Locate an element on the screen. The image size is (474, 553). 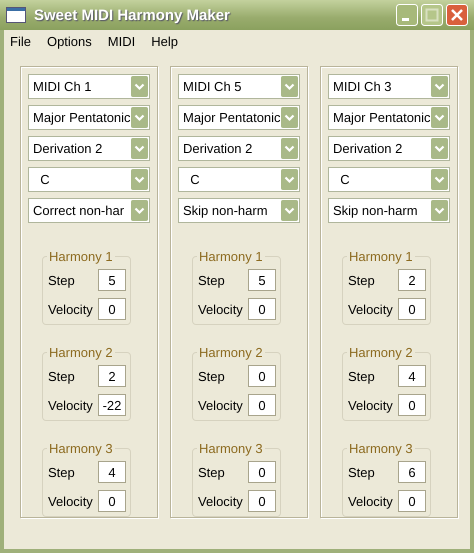
menu-item: MIDI is located at coordinates (122, 41).